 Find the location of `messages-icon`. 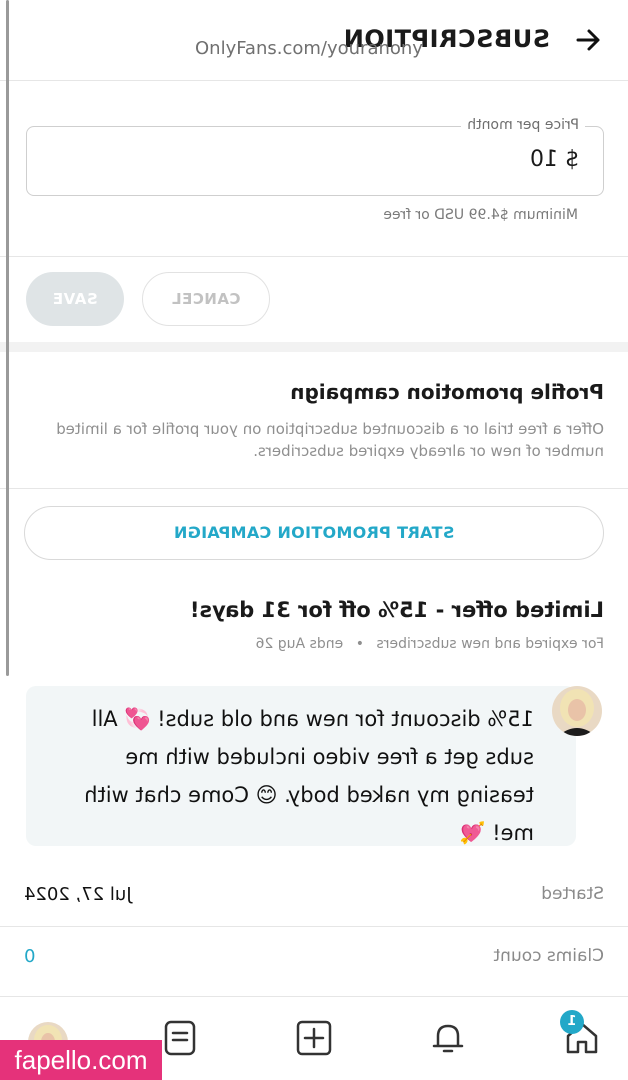

messages-icon is located at coordinates (180, 1038).